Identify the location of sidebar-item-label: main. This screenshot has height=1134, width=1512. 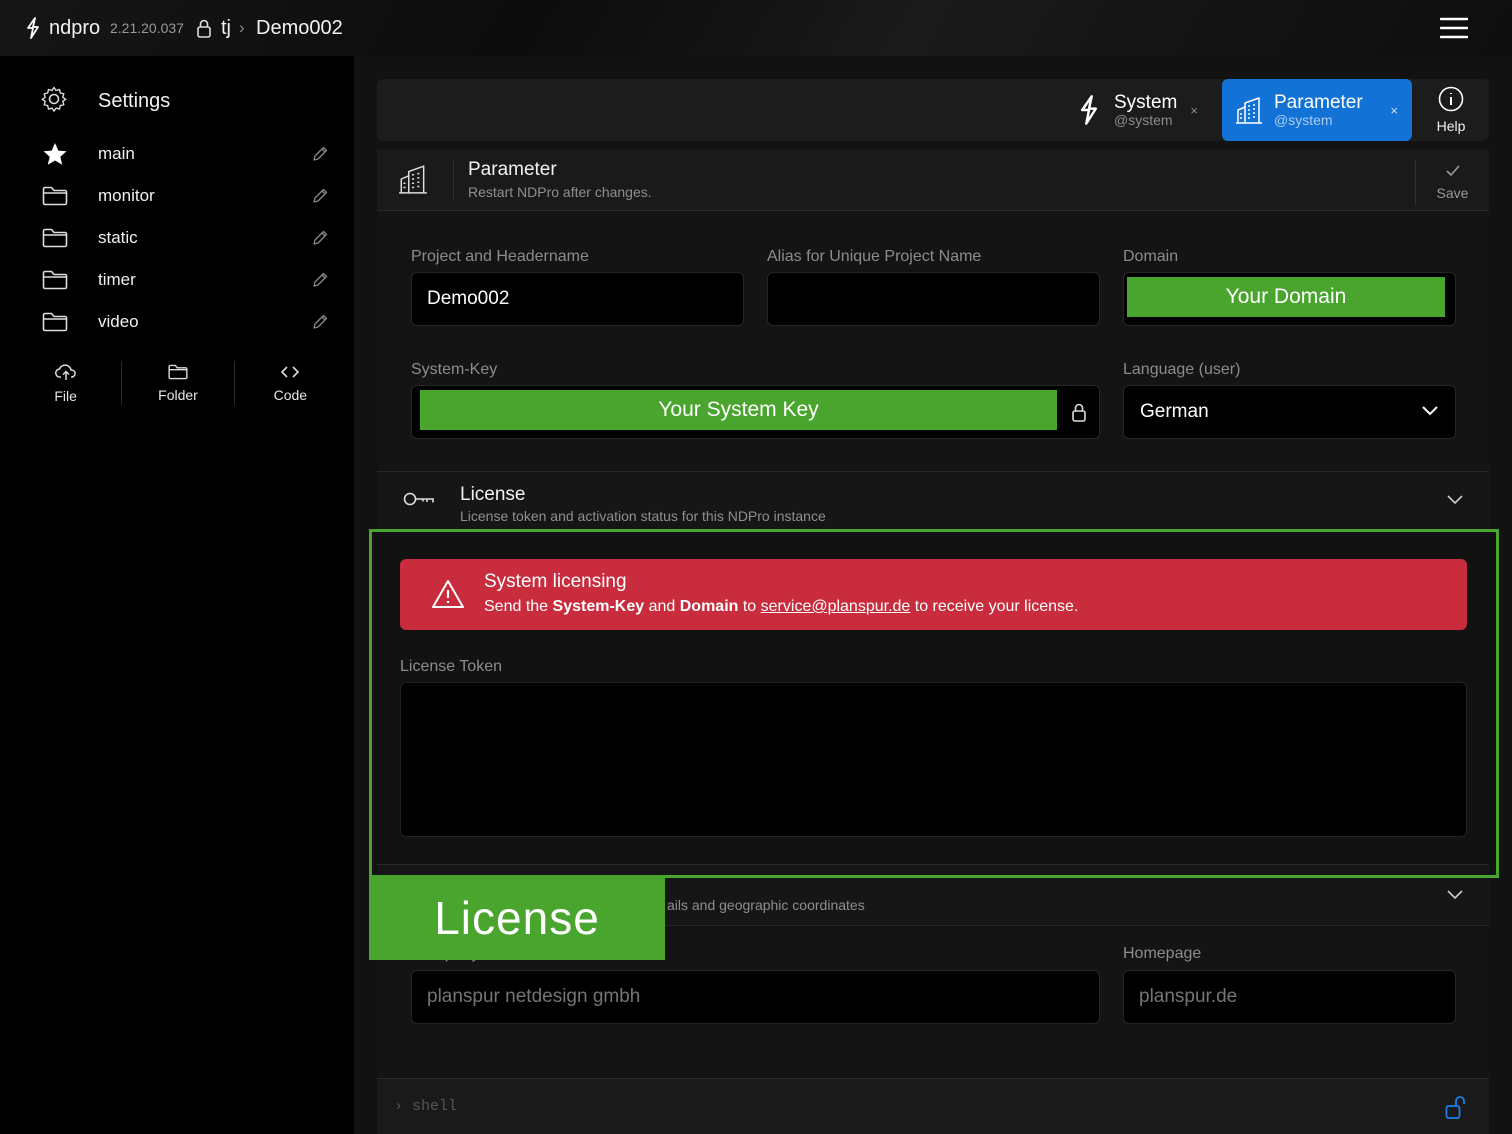
(116, 153).